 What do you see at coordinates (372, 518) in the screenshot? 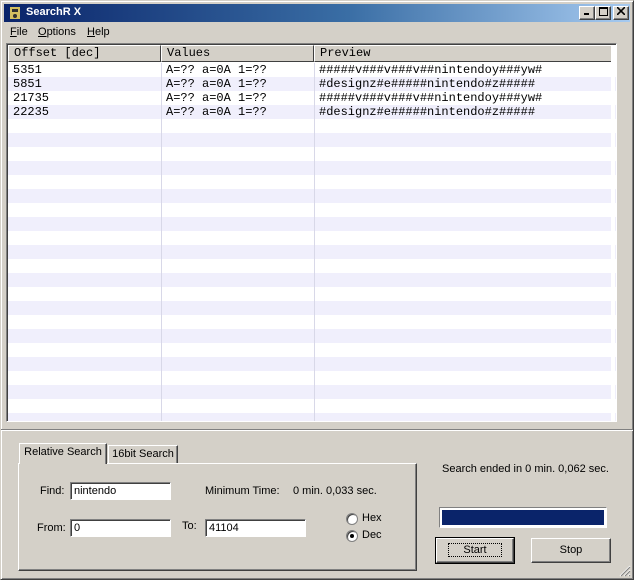
I see `hex-radio-label: Hex` at bounding box center [372, 518].